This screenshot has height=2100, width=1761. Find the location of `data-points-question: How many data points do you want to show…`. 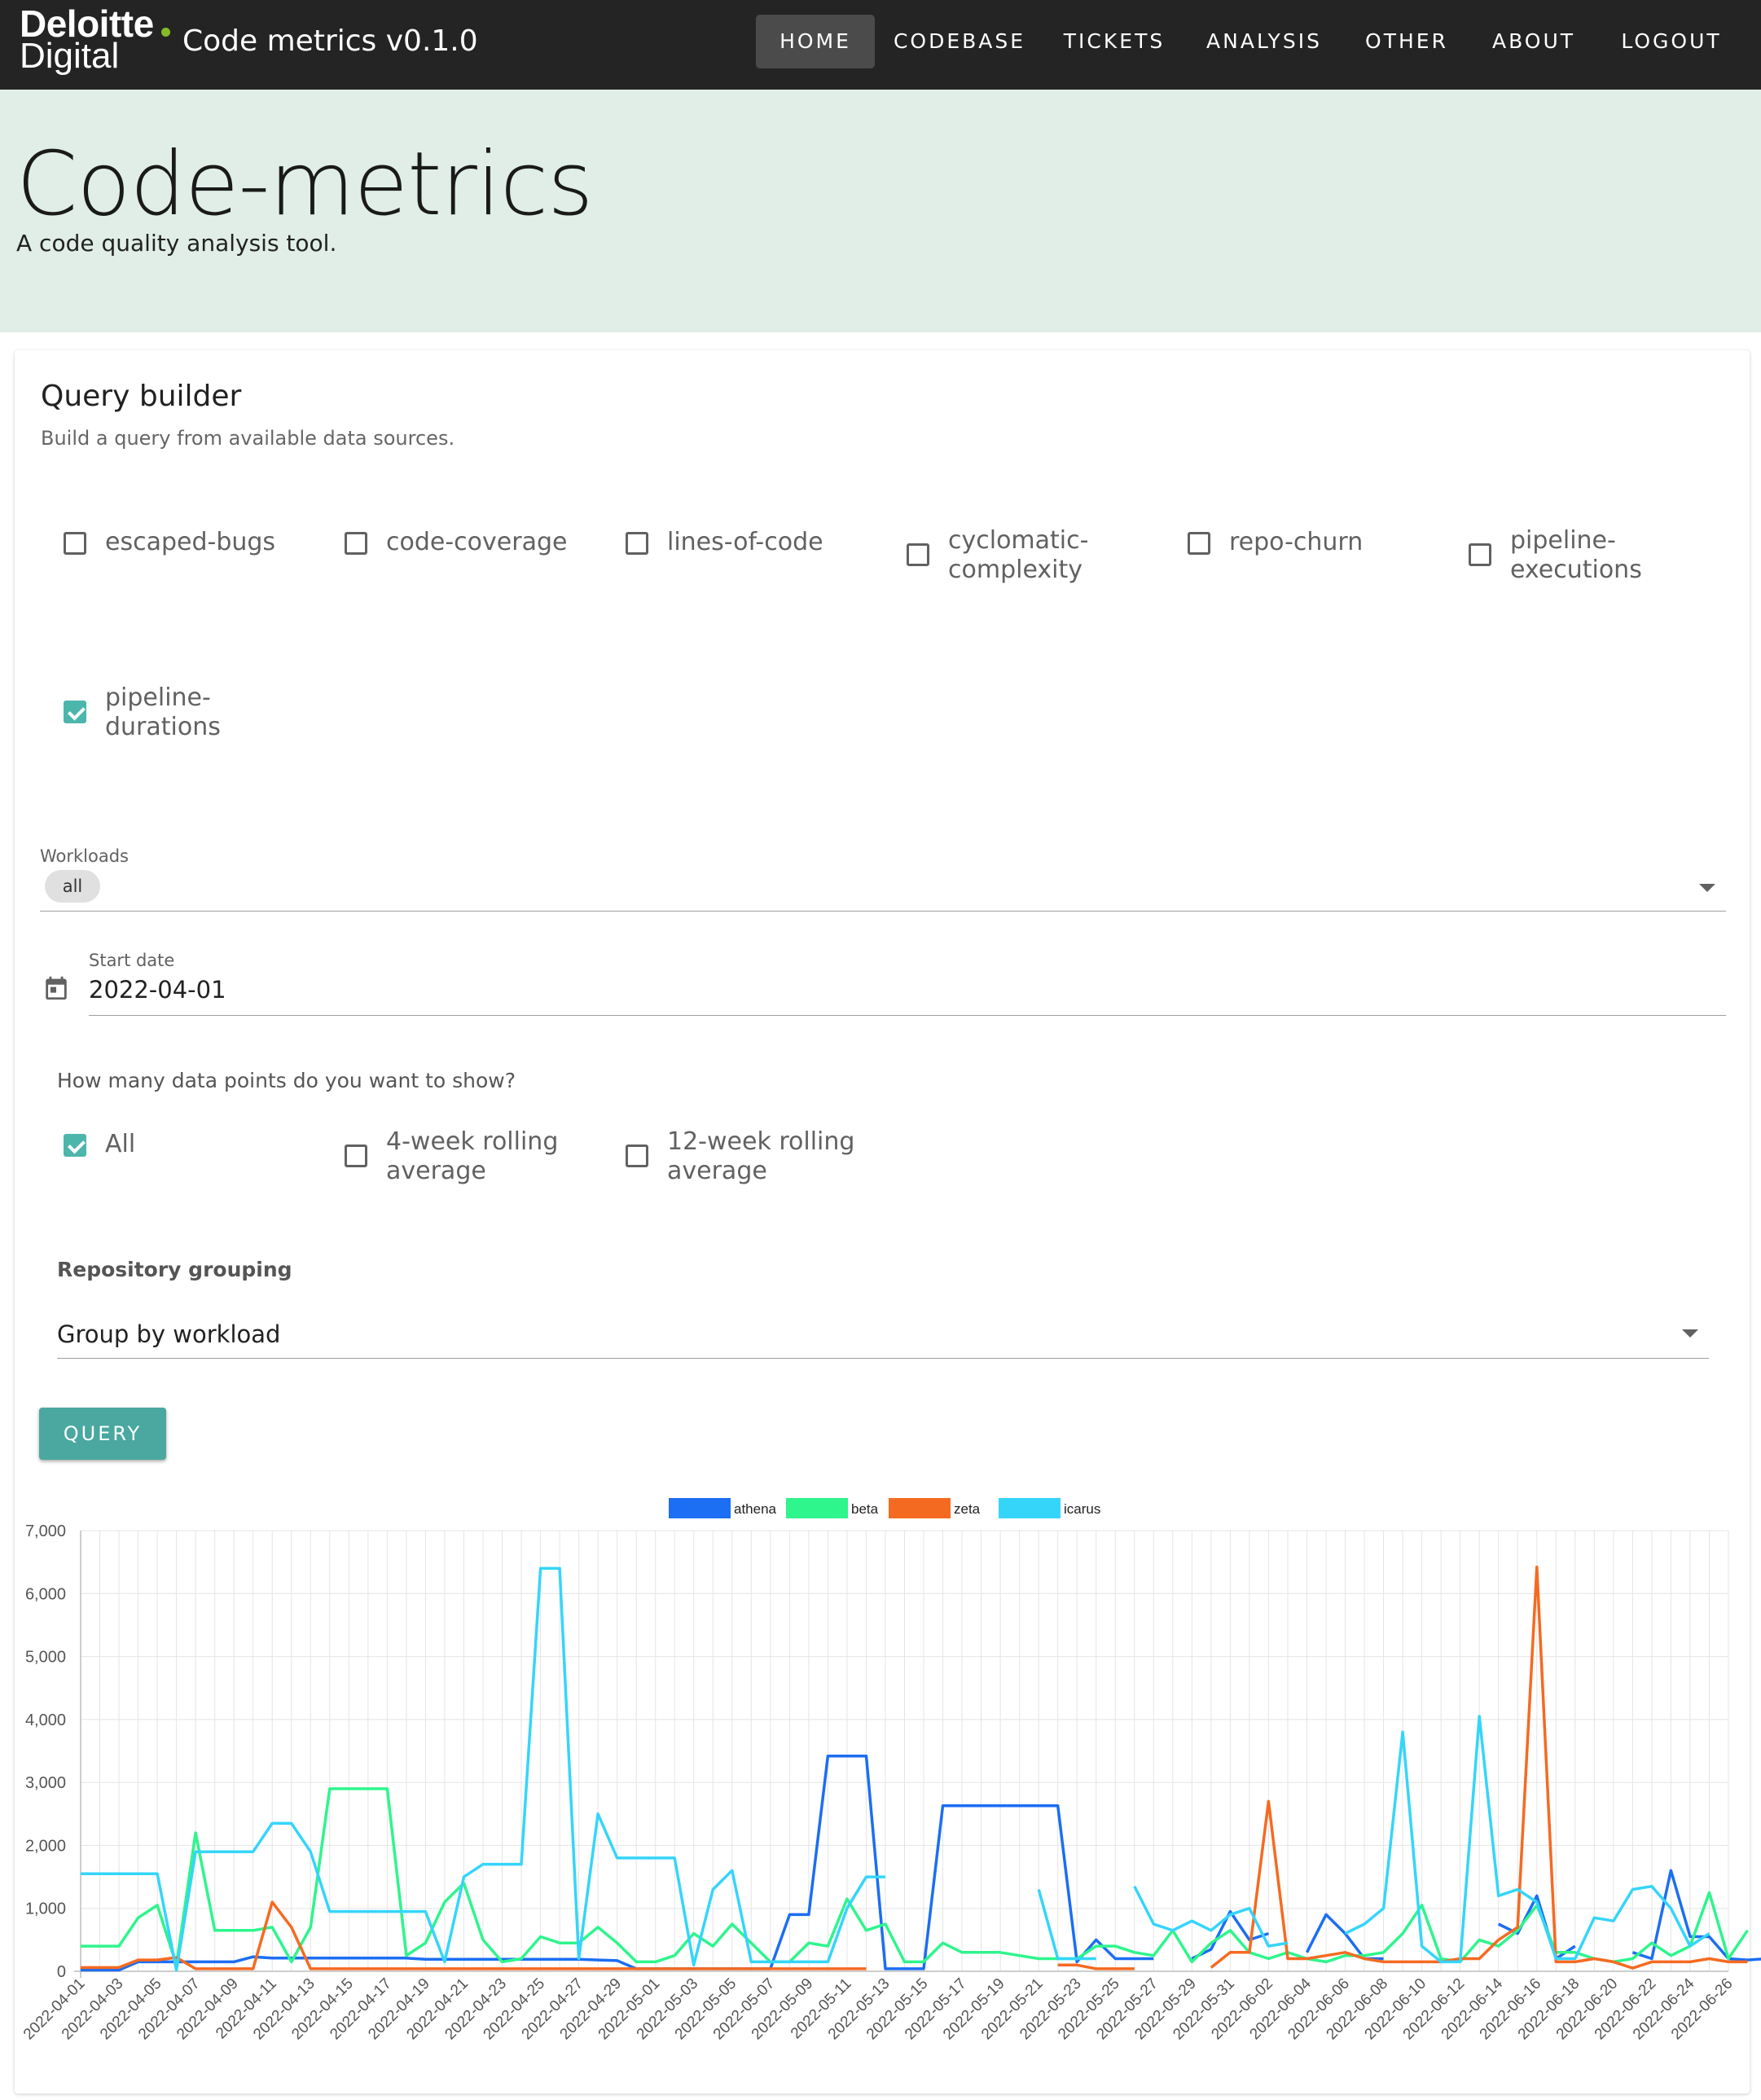

data-points-question: How many data points do you want to show… is located at coordinates (287, 1080).